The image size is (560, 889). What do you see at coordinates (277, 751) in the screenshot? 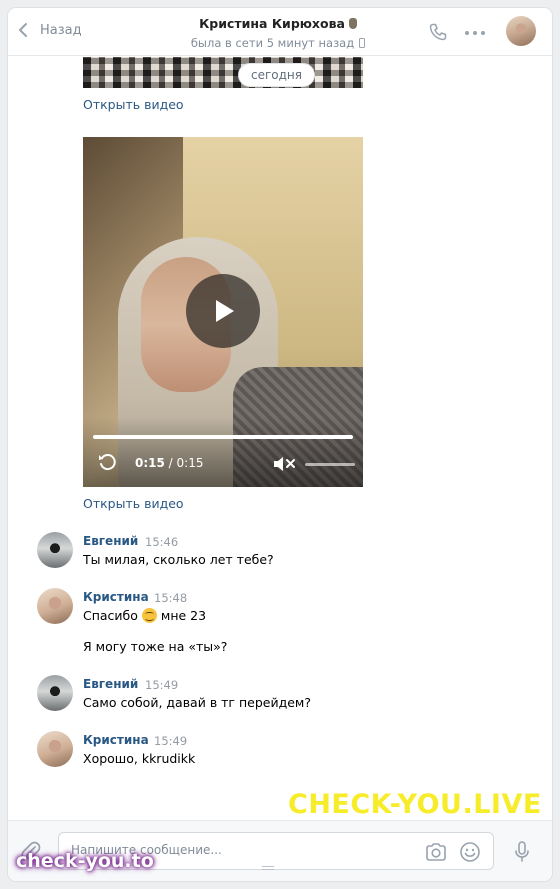
I see `message-group: Кристина 15:49 Хорошо, kkrudikk` at bounding box center [277, 751].